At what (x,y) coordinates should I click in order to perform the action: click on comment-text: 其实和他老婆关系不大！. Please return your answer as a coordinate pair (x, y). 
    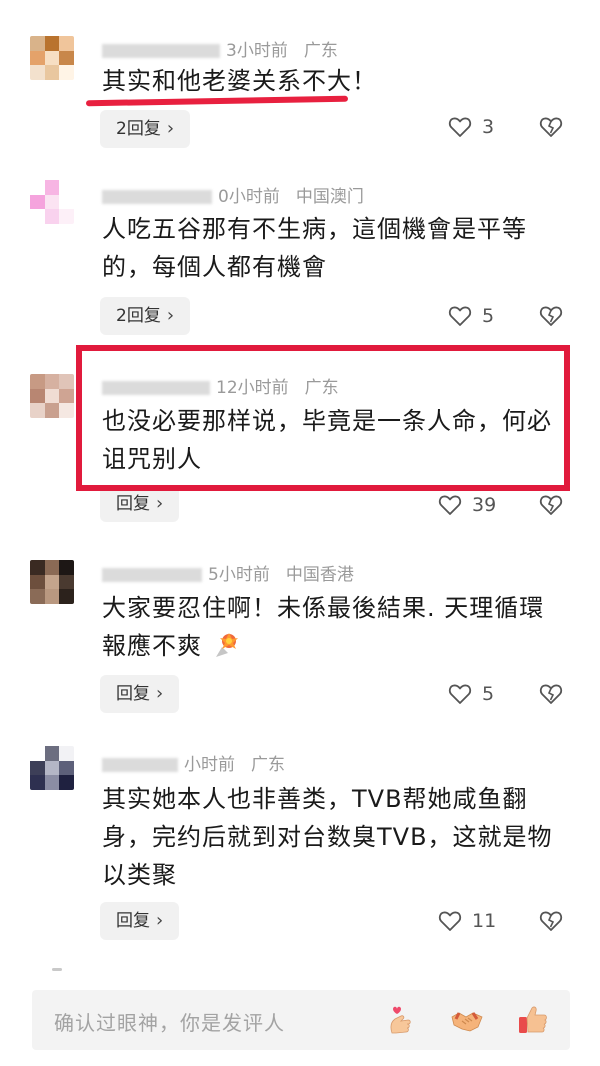
    Looking at the image, I should click on (239, 81).